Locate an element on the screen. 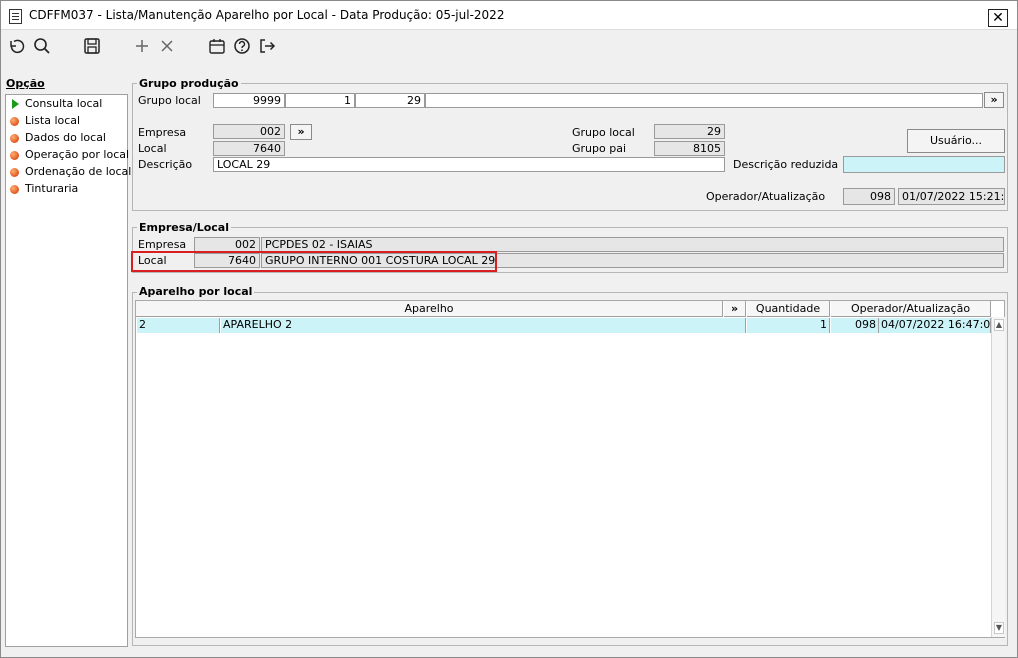 The image size is (1018, 658). cell-aparelho: APARELHO 2 is located at coordinates (483, 325).